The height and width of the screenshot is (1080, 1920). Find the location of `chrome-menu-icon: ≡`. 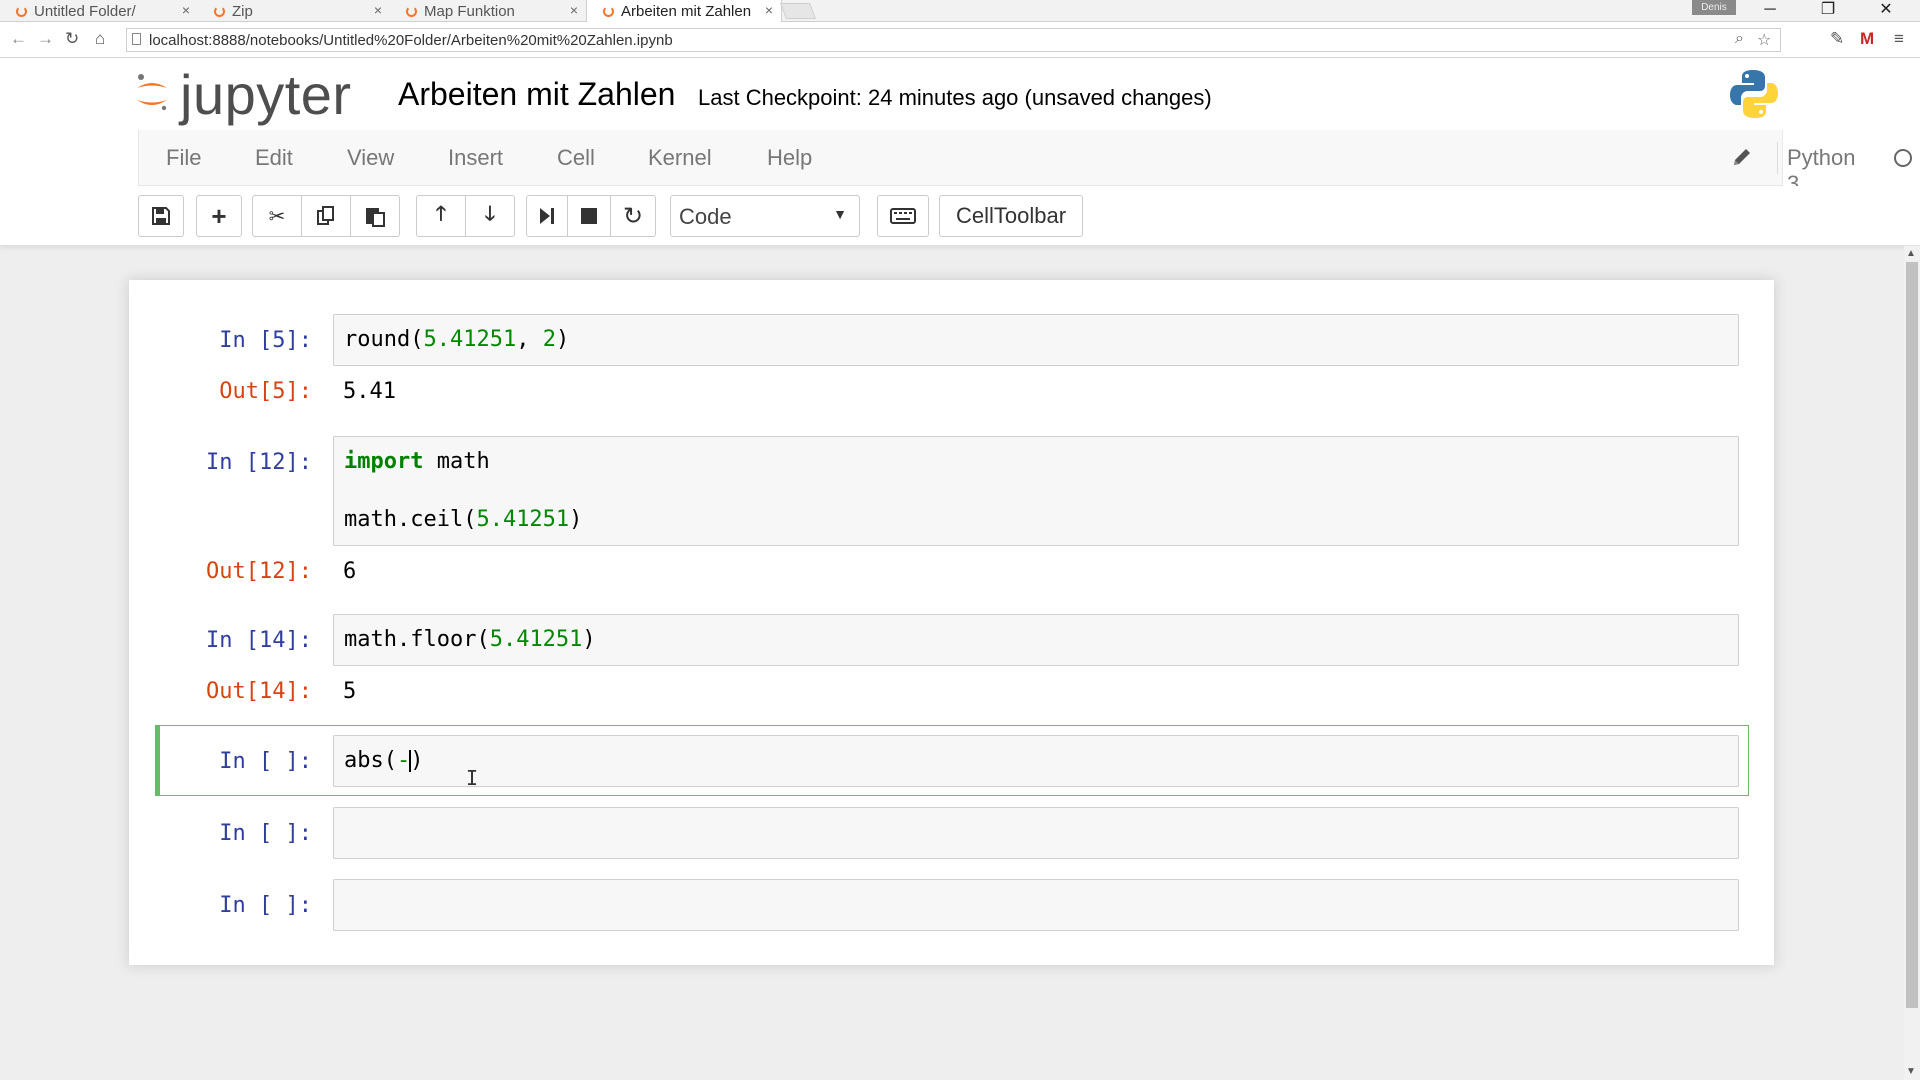

chrome-menu-icon: ≡ is located at coordinates (1899, 39).